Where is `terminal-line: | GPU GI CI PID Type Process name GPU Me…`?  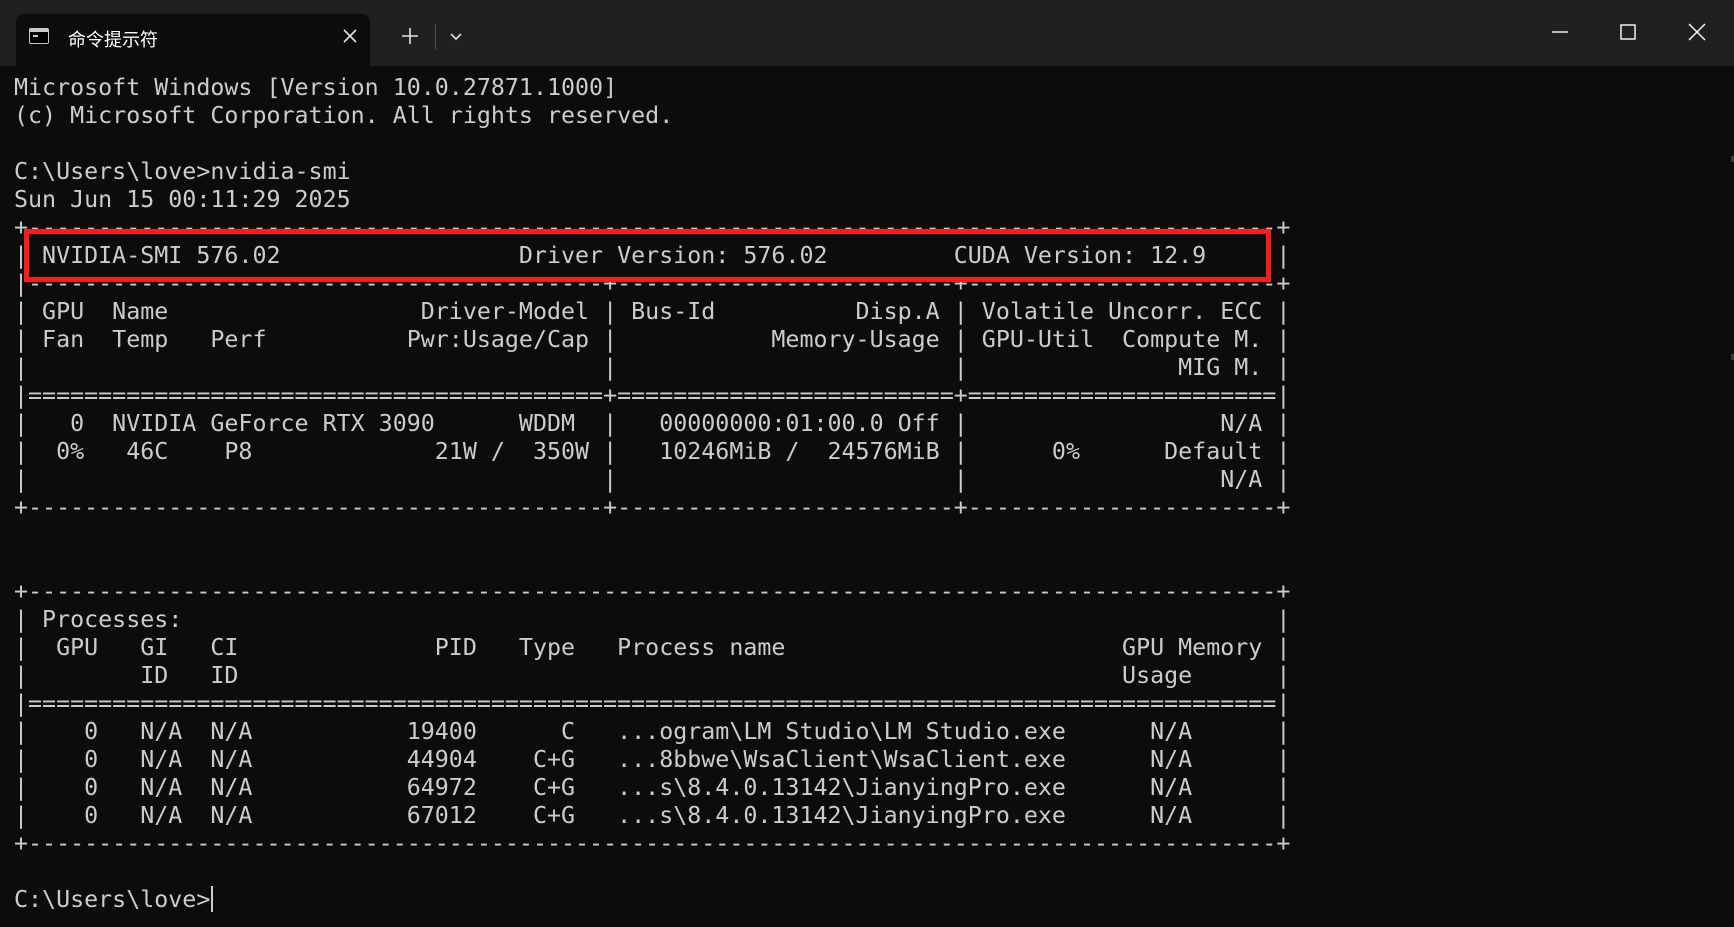 terminal-line: | GPU GI CI PID Type Process name GPU Me… is located at coordinates (652, 647).